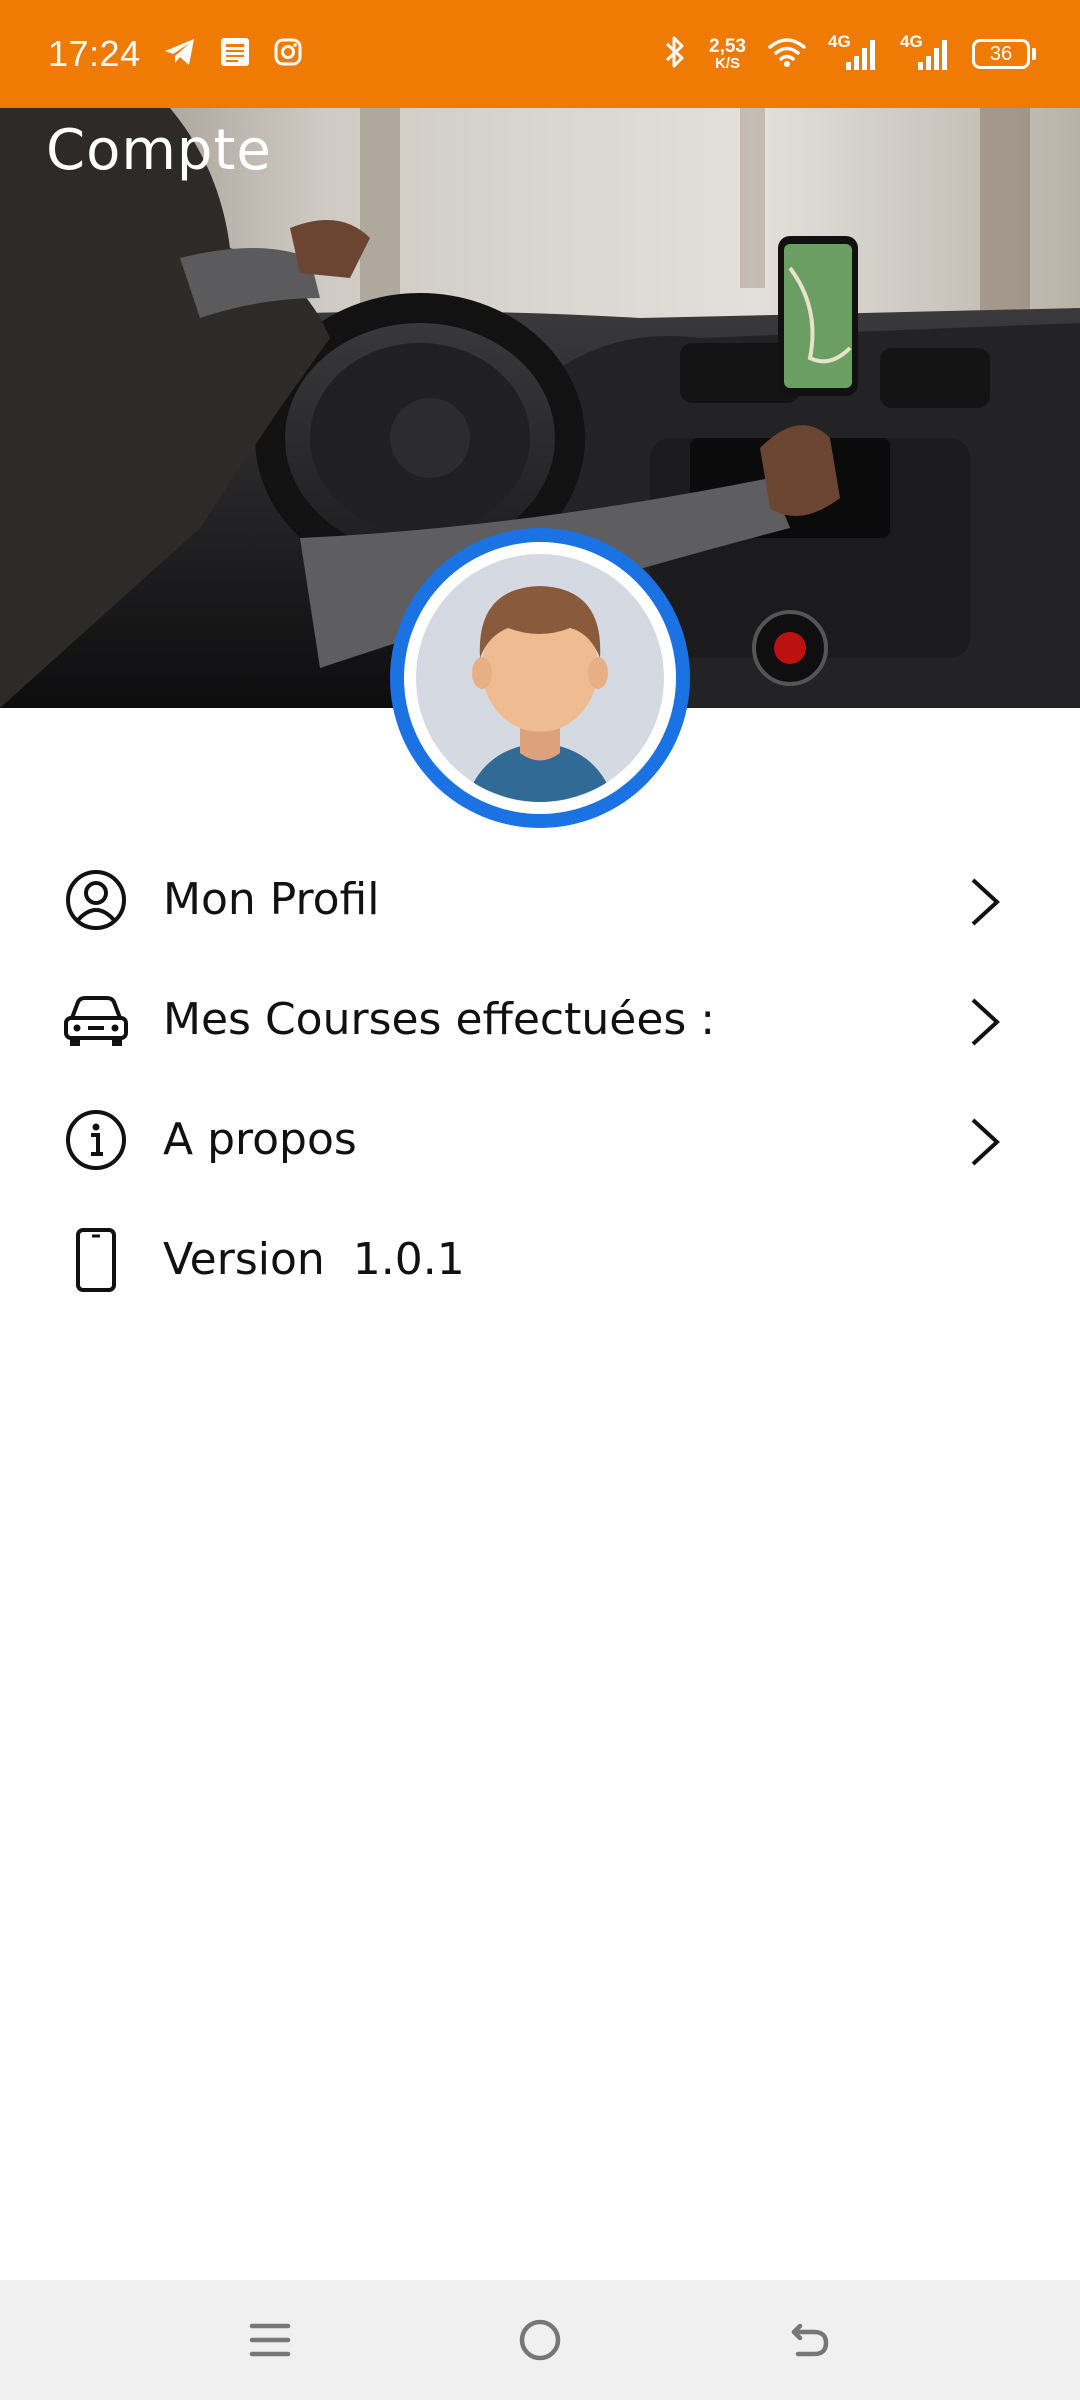 The width and height of the screenshot is (1080, 2400). Describe the element at coordinates (159, 150) in the screenshot. I see `page-title: Compte` at that location.